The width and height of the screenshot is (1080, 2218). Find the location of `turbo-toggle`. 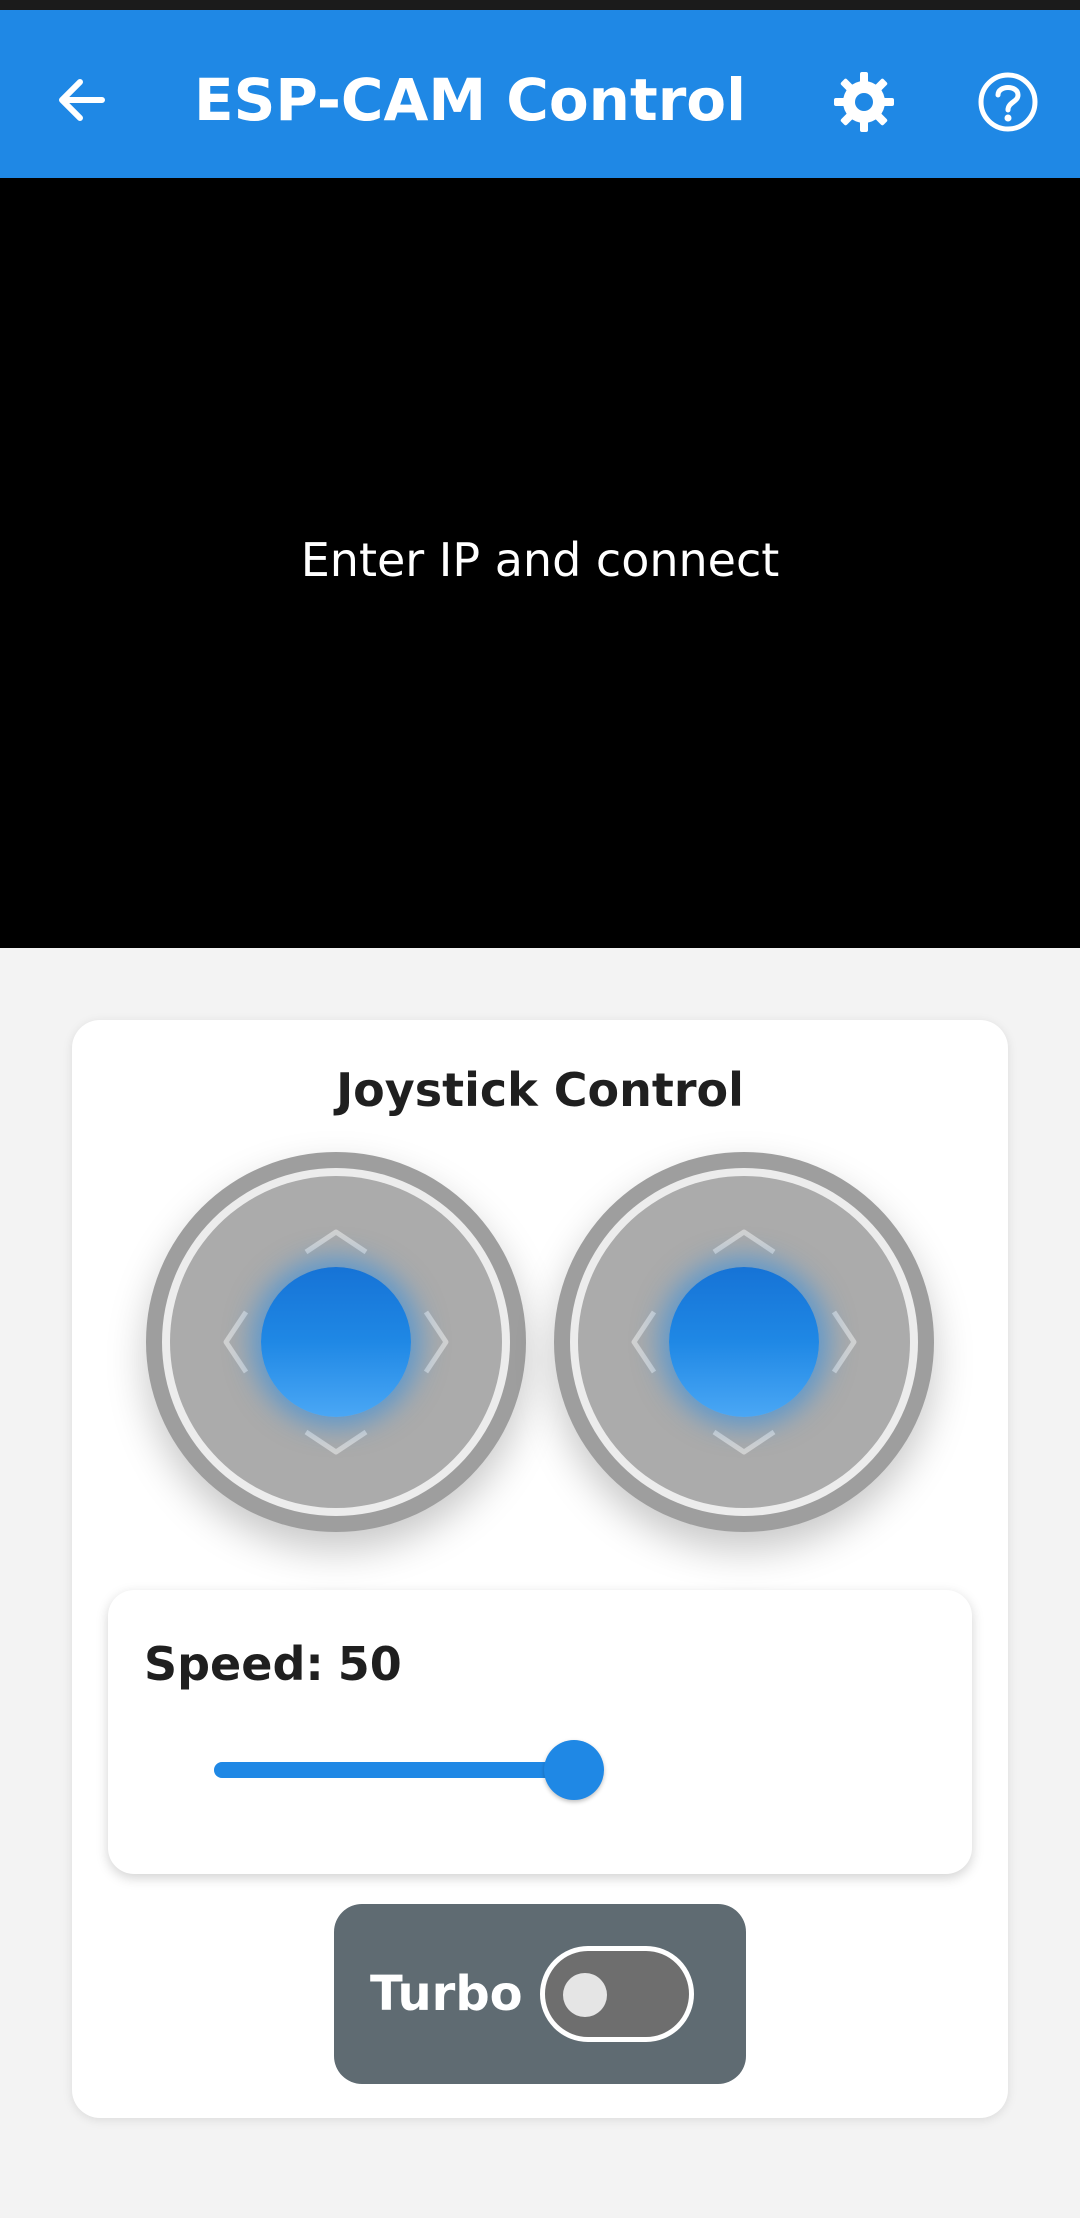

turbo-toggle is located at coordinates (617, 1994).